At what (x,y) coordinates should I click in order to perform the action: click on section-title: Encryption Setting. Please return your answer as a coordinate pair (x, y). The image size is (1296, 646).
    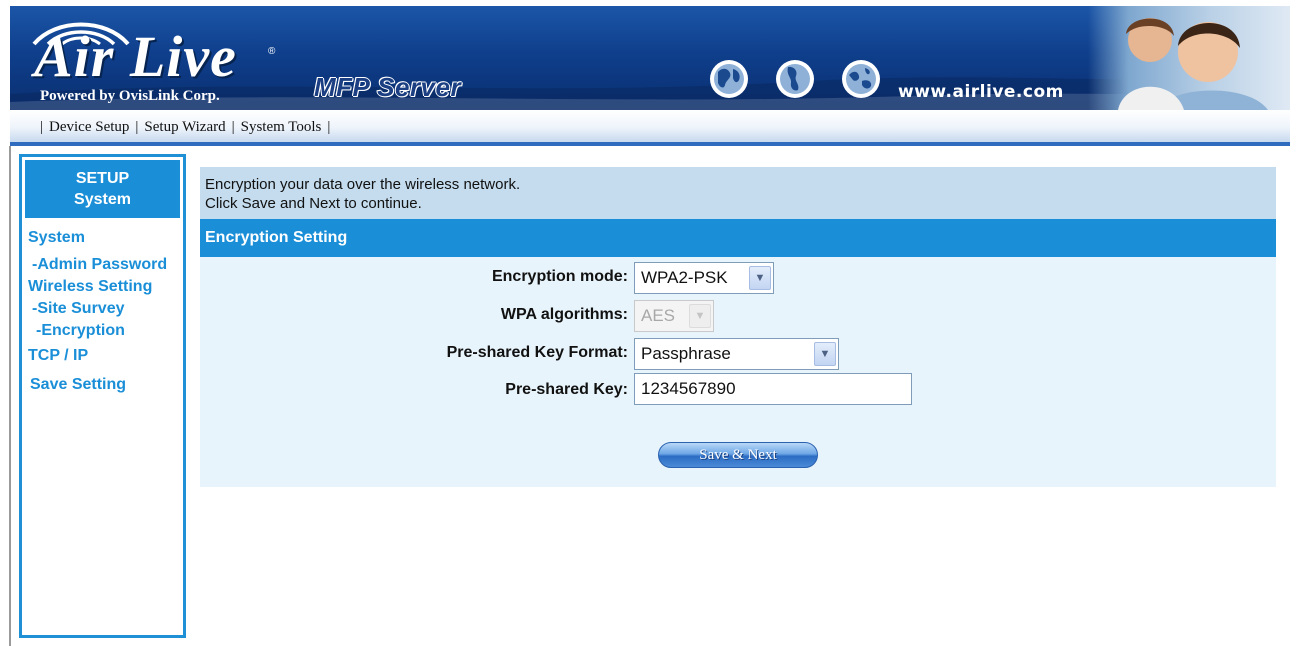
    Looking at the image, I should click on (738, 238).